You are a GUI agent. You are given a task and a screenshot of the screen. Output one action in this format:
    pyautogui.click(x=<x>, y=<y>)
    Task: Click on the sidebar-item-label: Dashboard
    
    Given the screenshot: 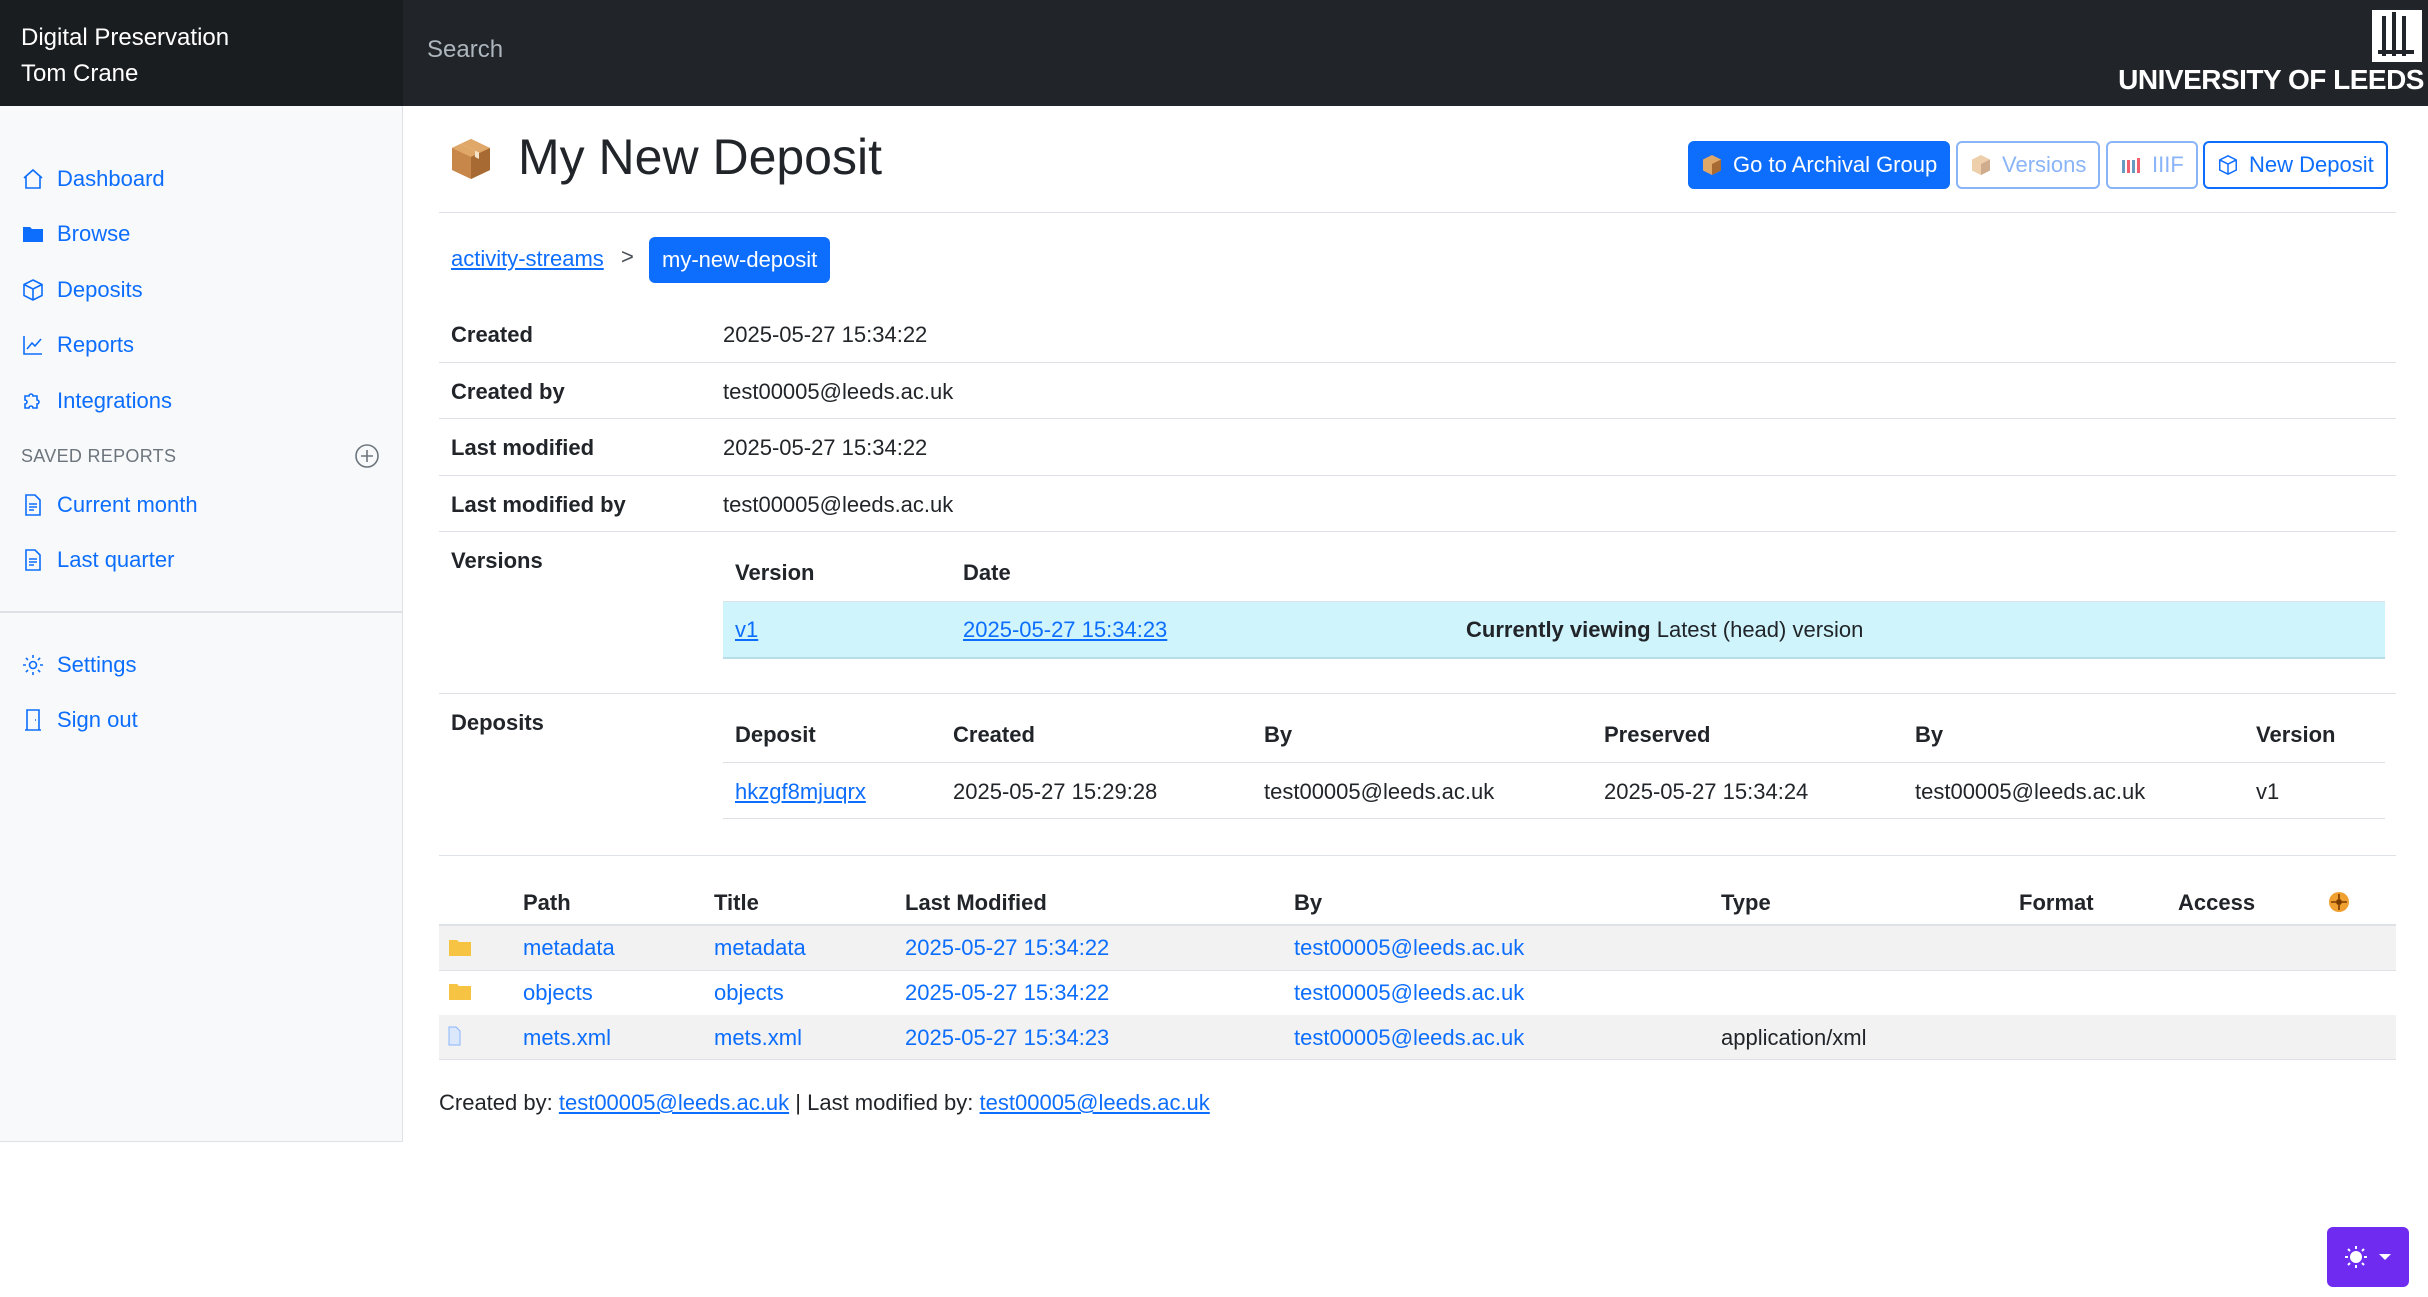 What is the action you would take?
    pyautogui.click(x=111, y=178)
    